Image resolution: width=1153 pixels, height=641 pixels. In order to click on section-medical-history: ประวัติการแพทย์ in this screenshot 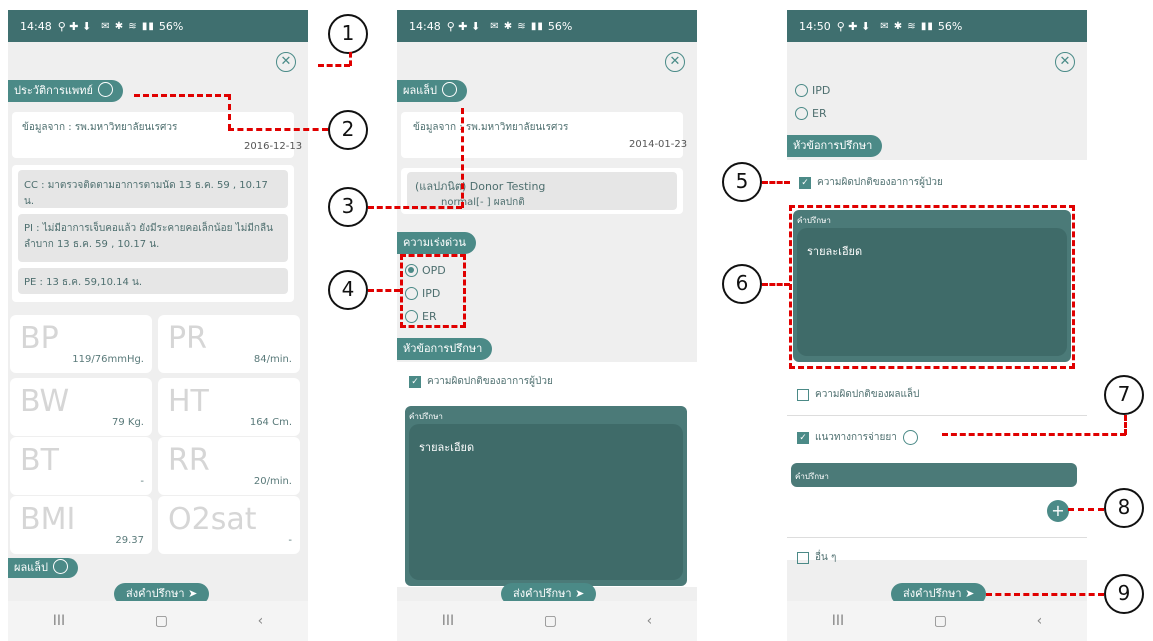, I will do `click(65, 91)`.